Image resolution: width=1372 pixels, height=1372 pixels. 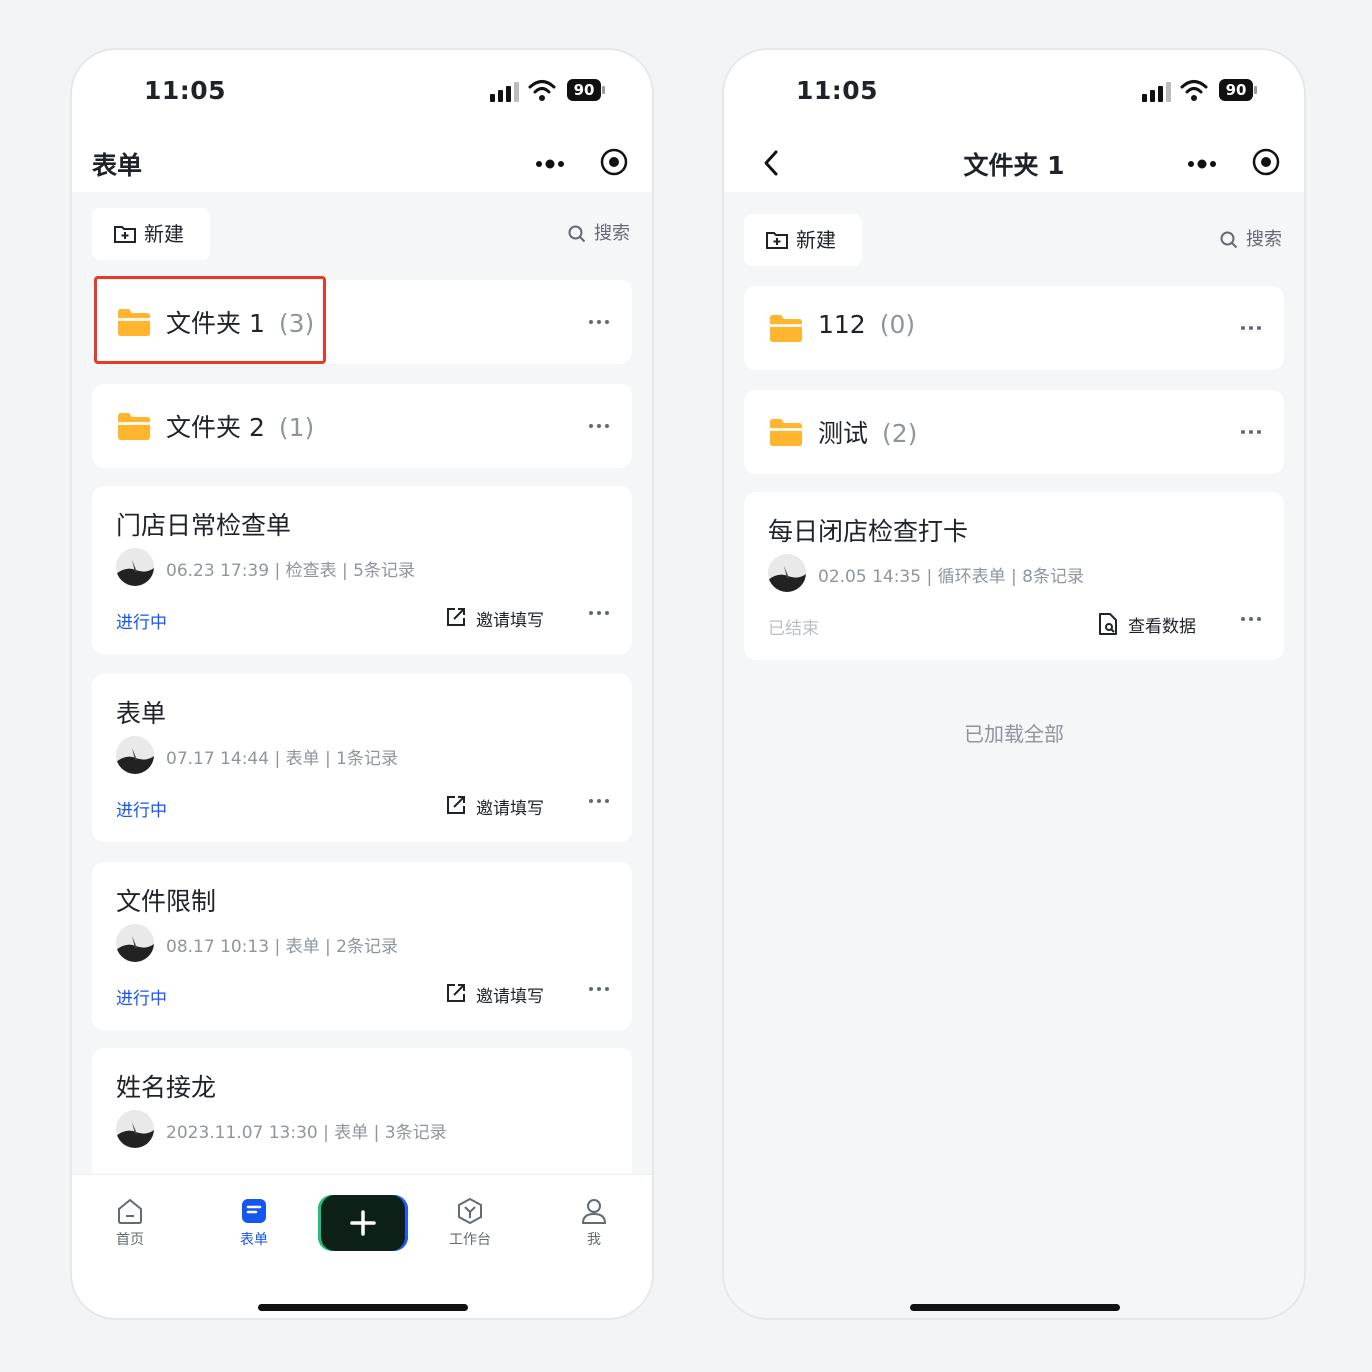 What do you see at coordinates (215, 427) in the screenshot?
I see `folder-title: 文件夹 2` at bounding box center [215, 427].